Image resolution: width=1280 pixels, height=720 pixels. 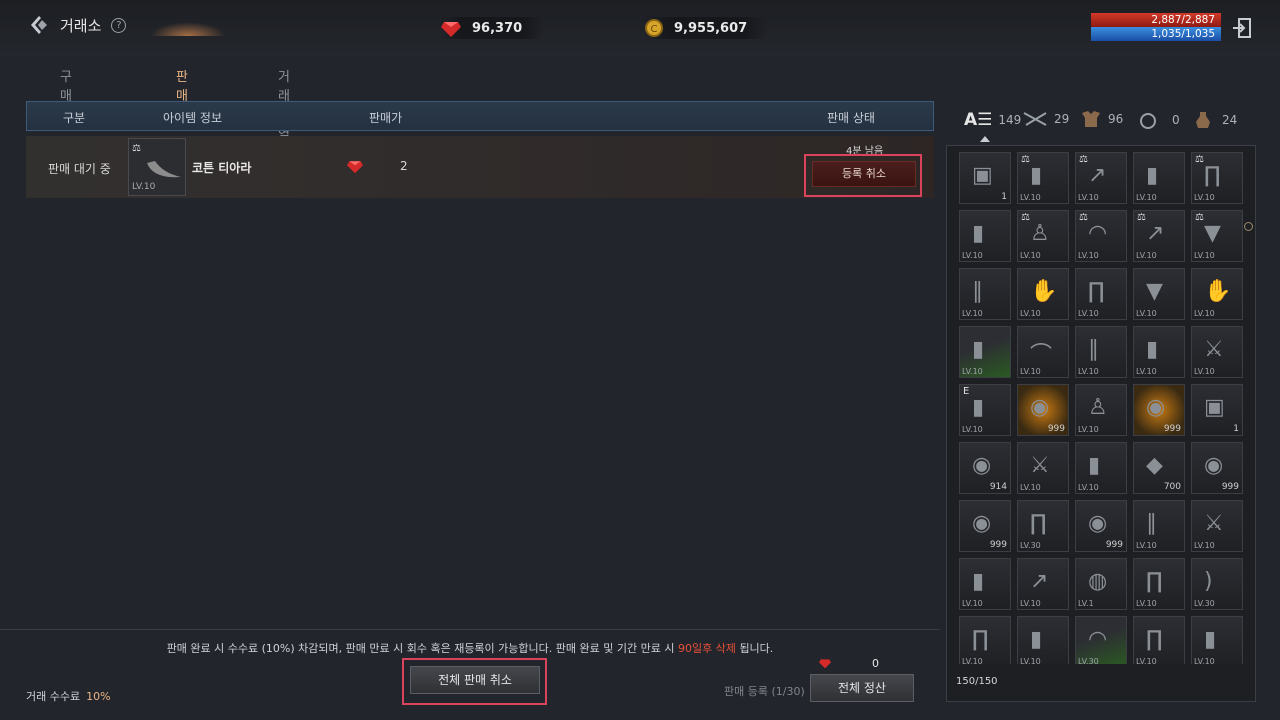 I want to click on inventory-scroll-handle, so click(x=1248, y=226).